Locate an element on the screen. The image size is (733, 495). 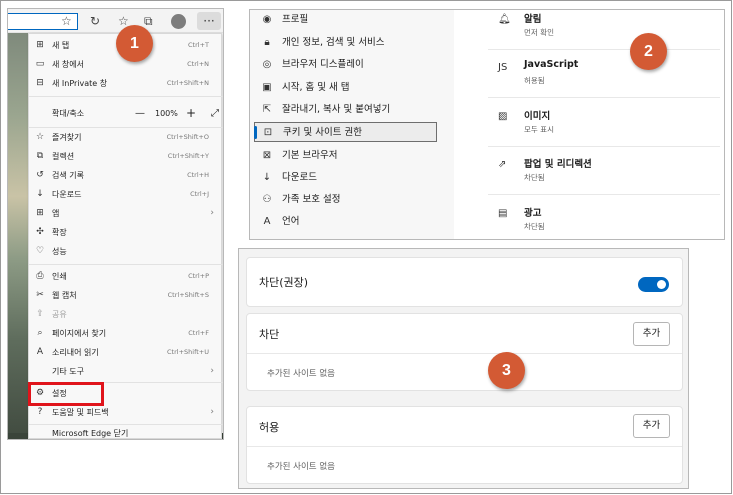
menu-item-performance: ♡ 성능 is located at coordinates (126, 251).